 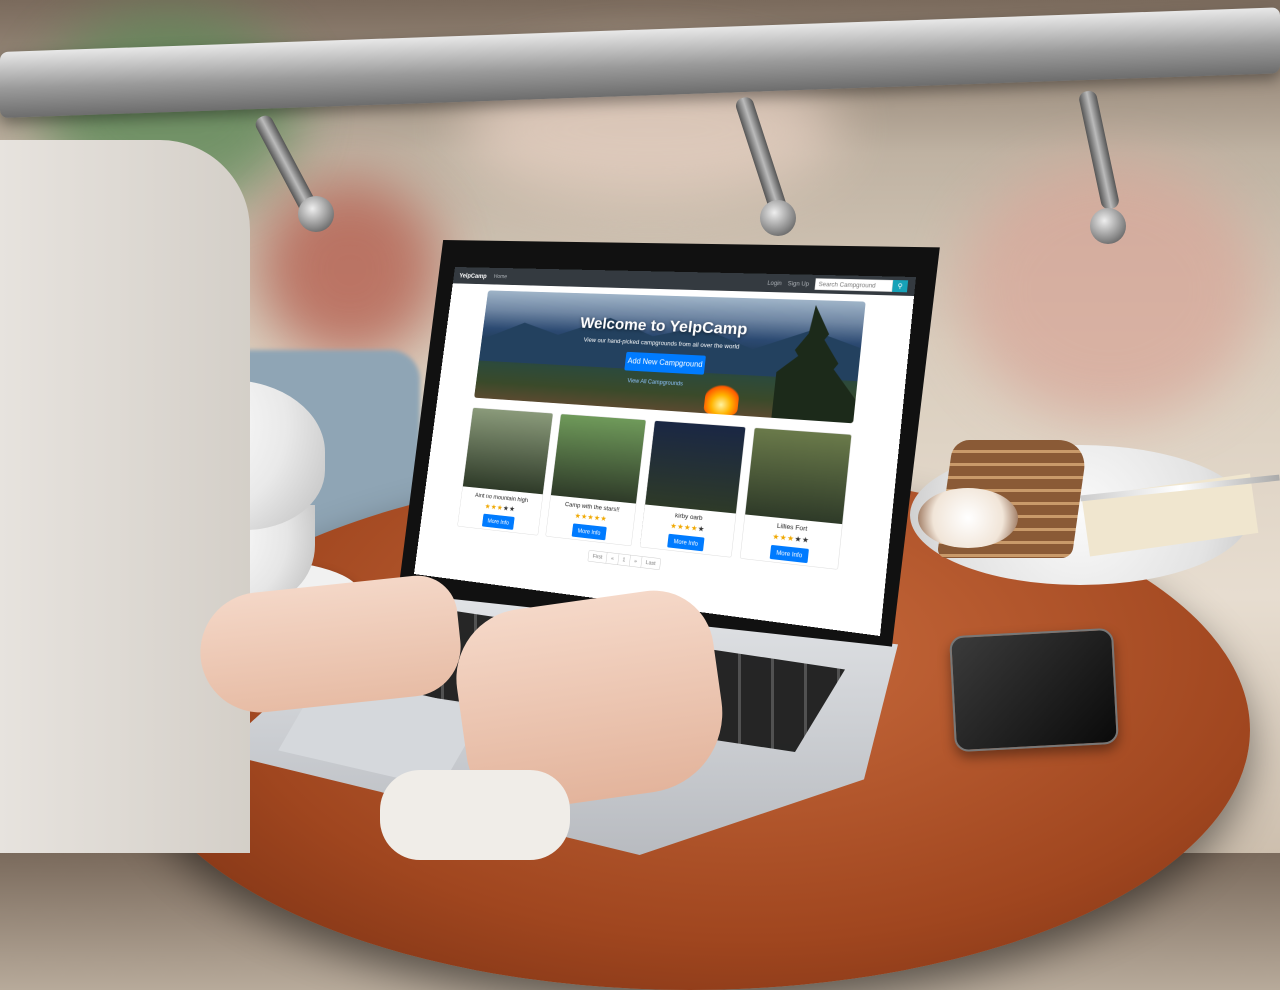 I want to click on search-button: ⚲, so click(x=900, y=286).